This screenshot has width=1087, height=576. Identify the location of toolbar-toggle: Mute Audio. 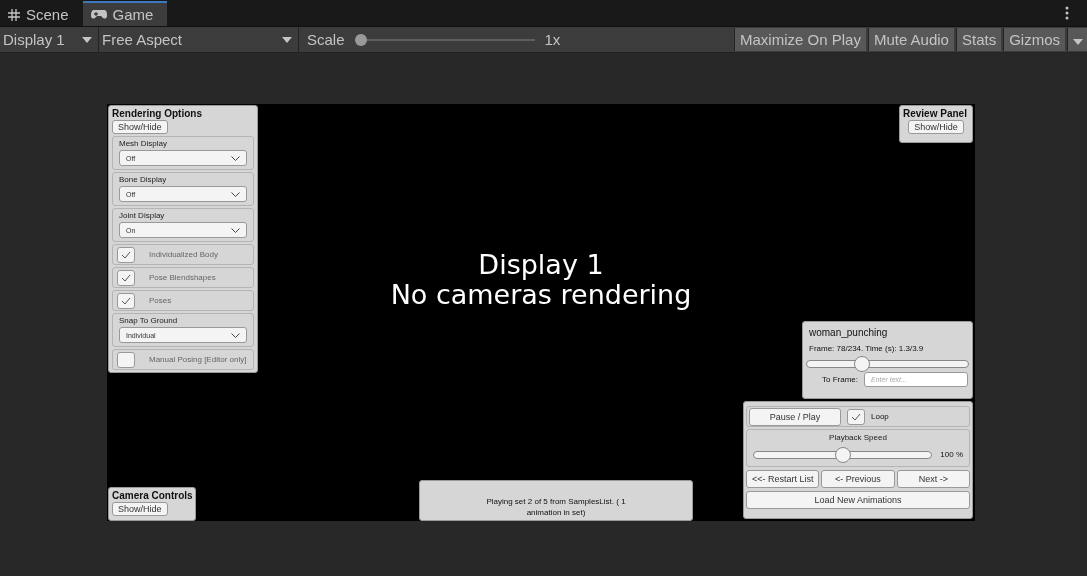
(910, 39).